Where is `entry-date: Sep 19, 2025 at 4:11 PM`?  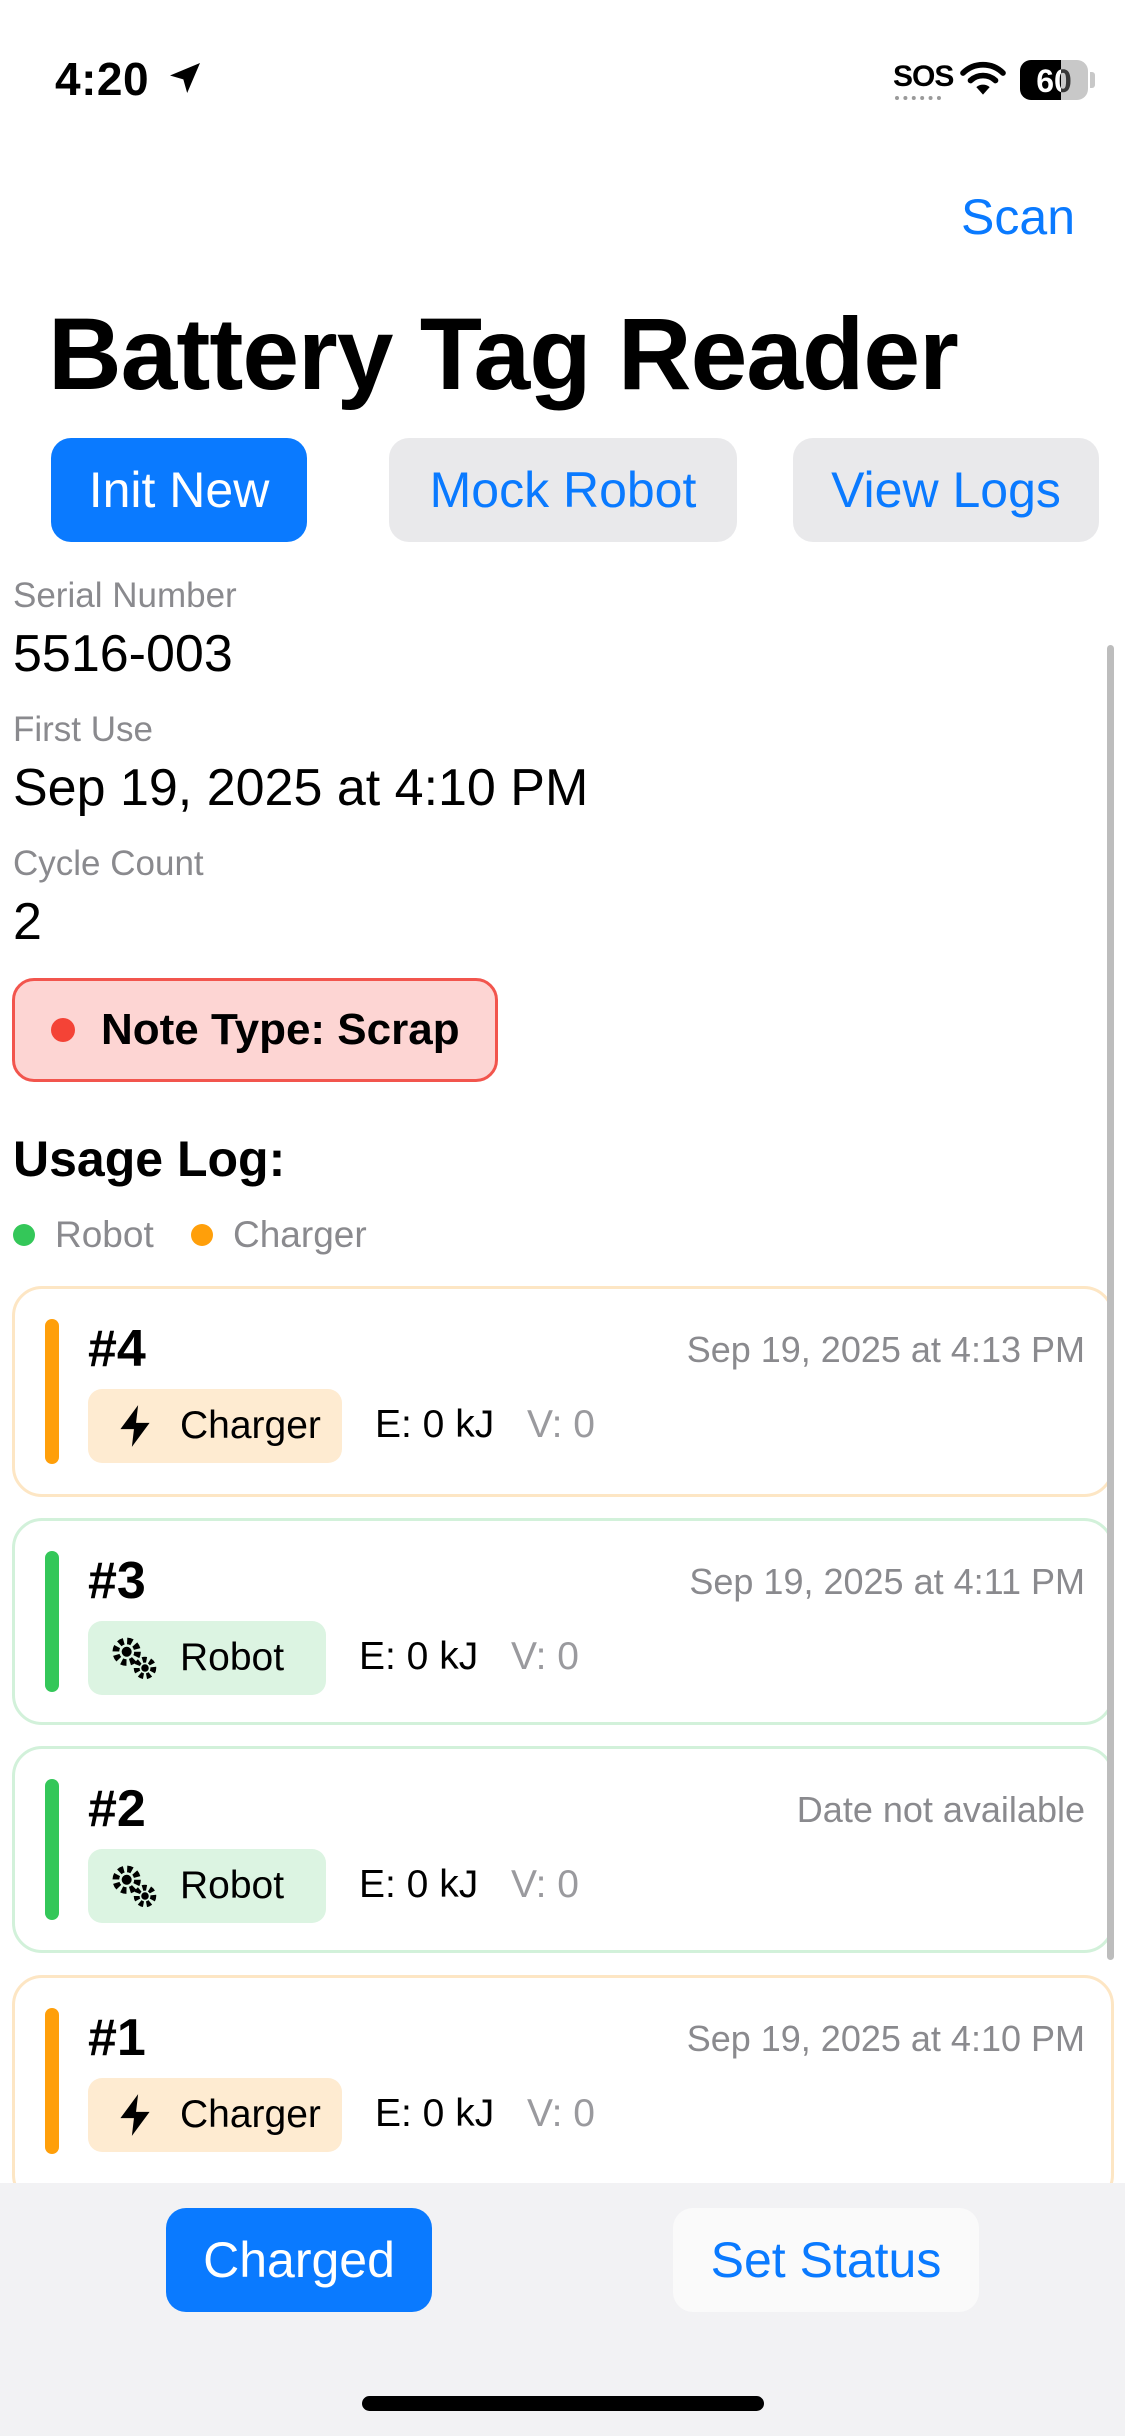
entry-date: Sep 19, 2025 at 4:11 PM is located at coordinates (887, 1581).